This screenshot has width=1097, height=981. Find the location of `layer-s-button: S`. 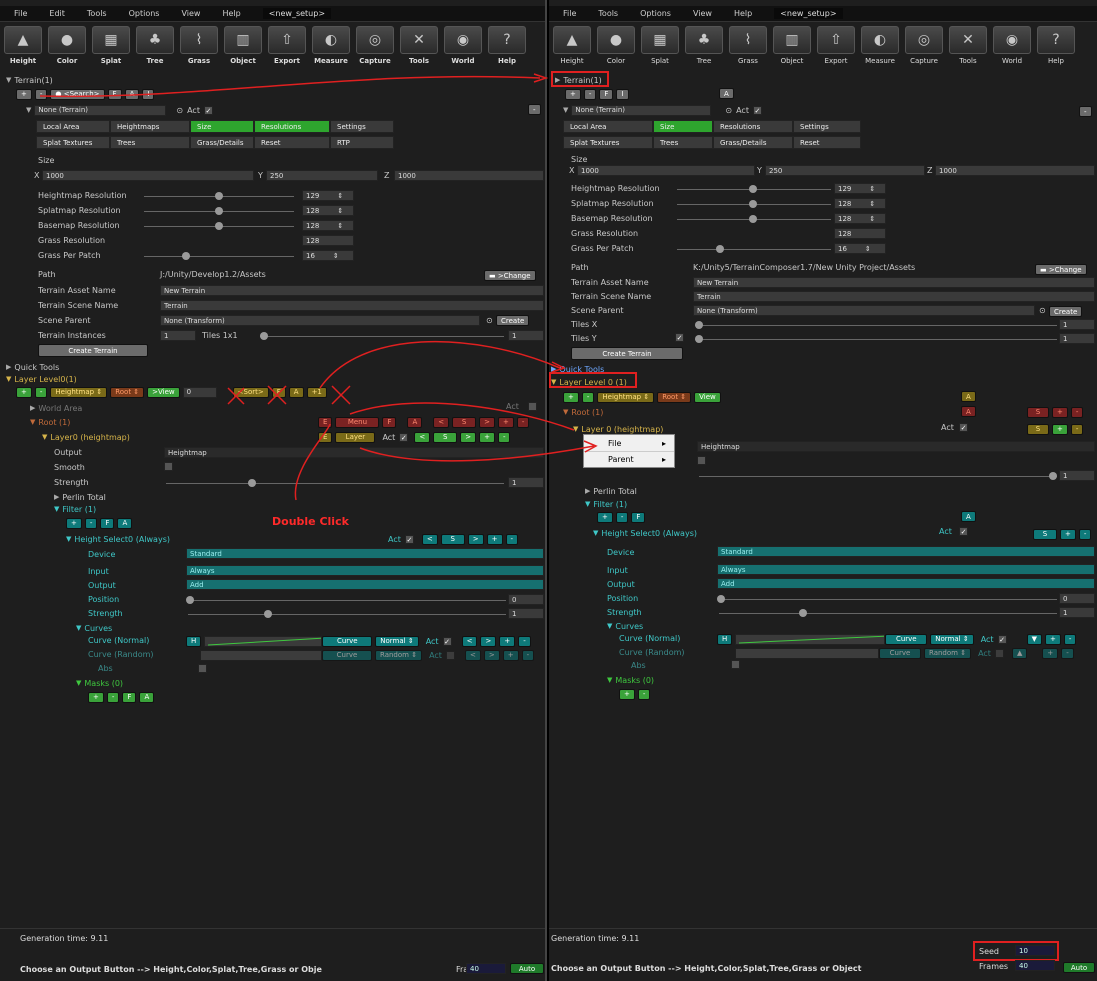

layer-s-button: S is located at coordinates (1038, 429).